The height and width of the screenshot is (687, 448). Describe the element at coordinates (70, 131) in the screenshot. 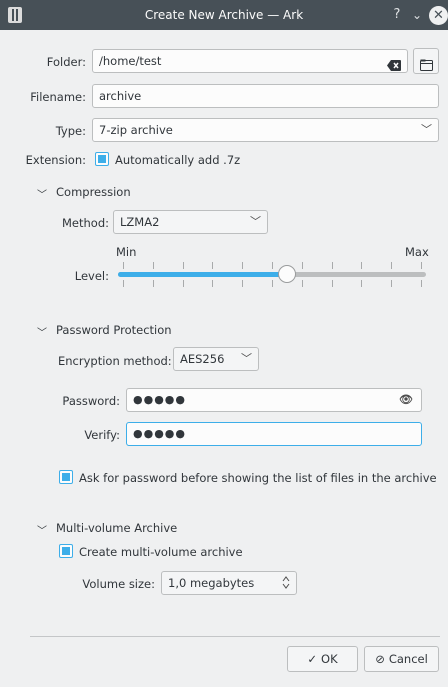

I see `type-label: Type:` at that location.